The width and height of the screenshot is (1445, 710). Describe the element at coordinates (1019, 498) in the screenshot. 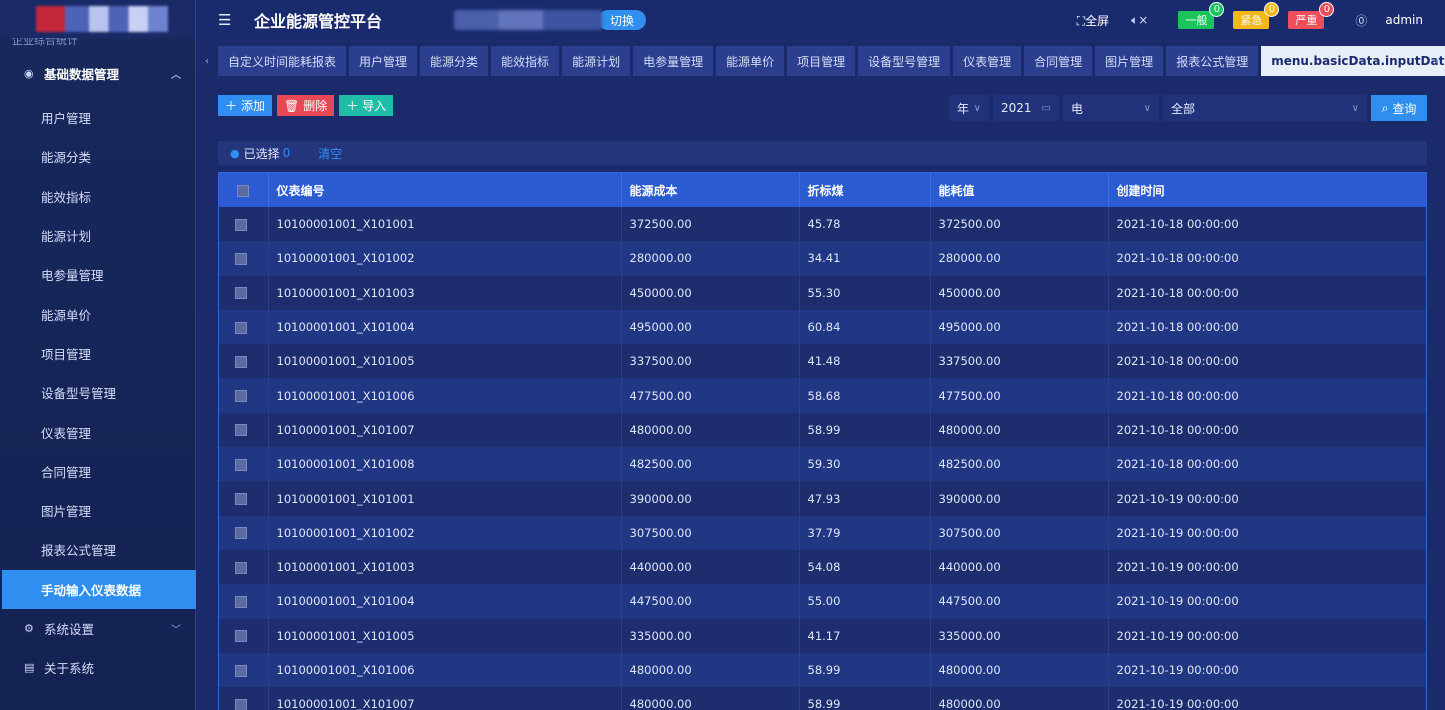

I see `energy-value-cell: 390000.00` at that location.